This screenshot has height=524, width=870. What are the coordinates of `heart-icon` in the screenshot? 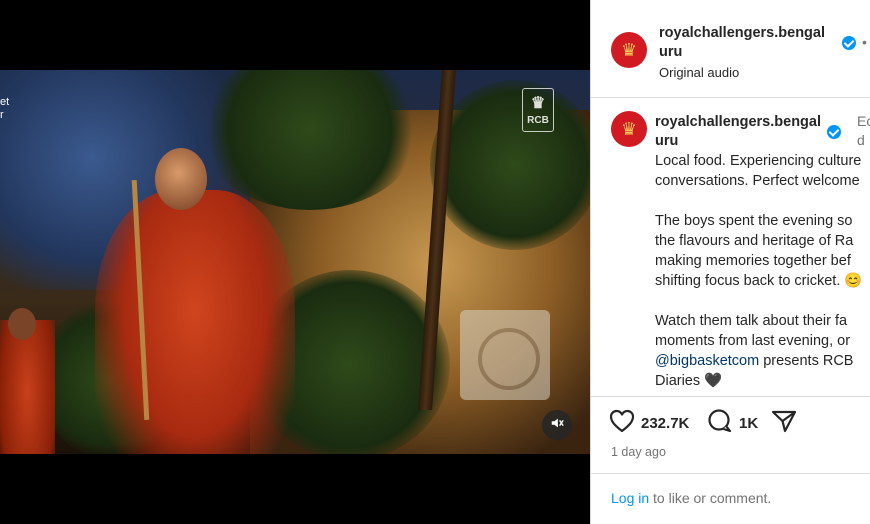 It's located at (622, 423).